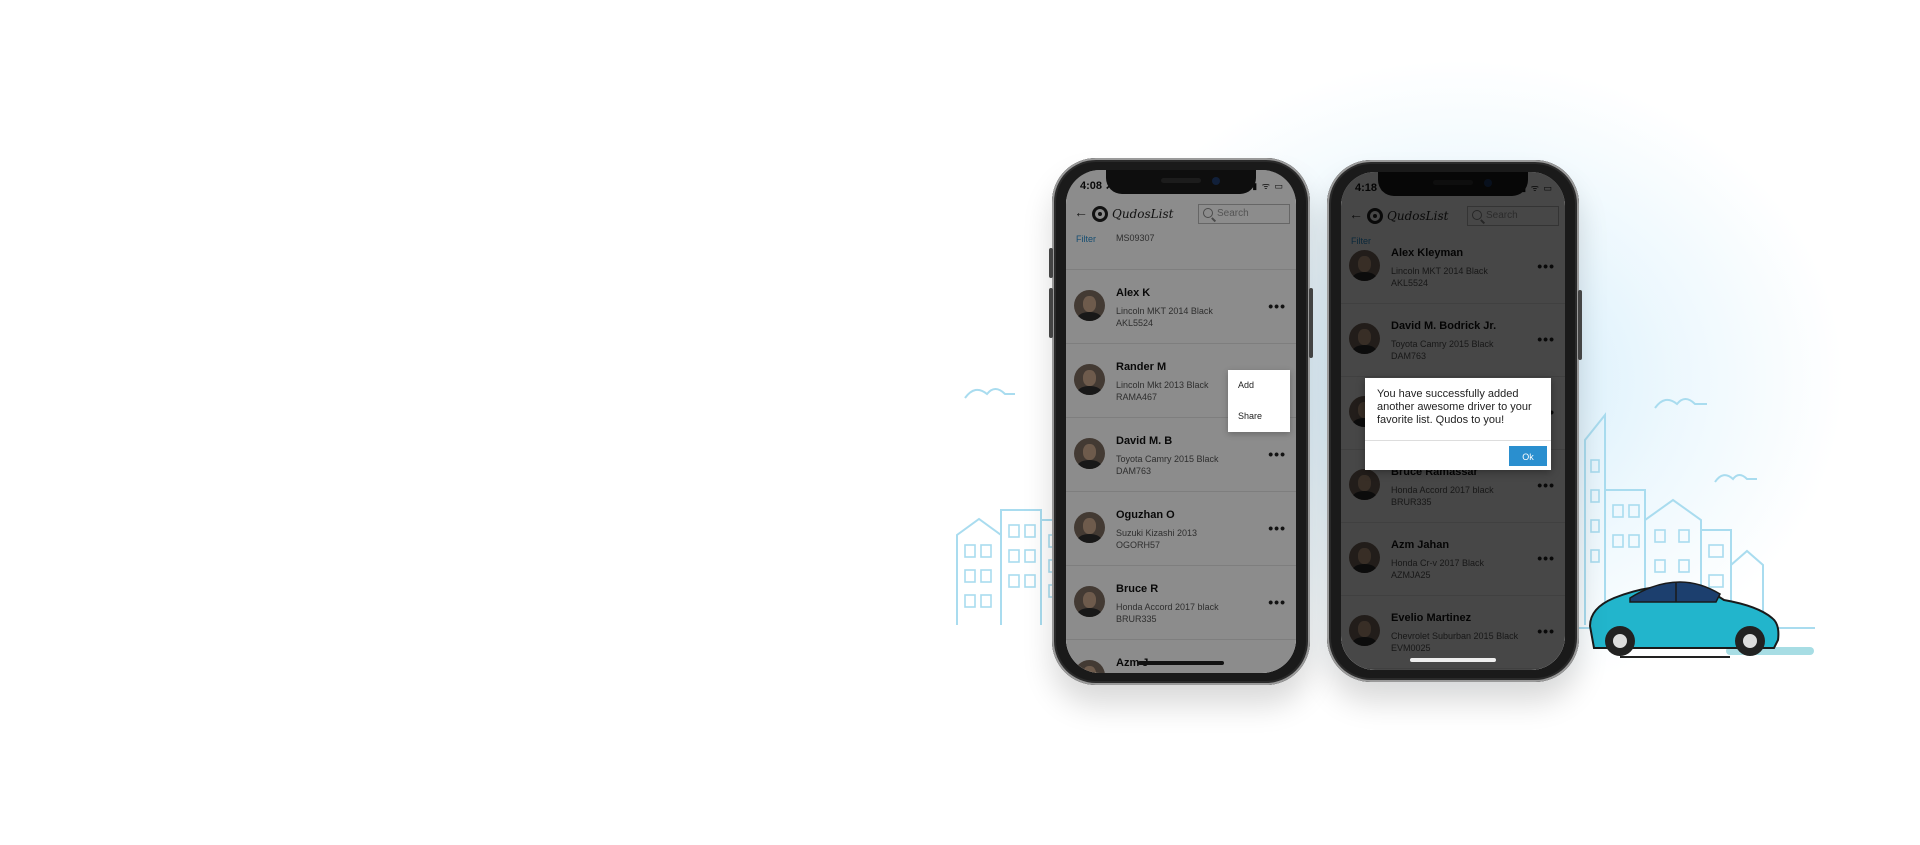 The image size is (1920, 845). I want to click on taxi-car-illustration, so click(1700, 613).